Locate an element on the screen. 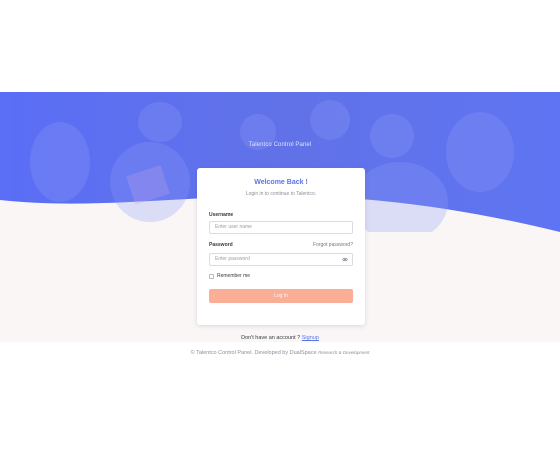 The image size is (560, 454). remember-me-label: Remember me is located at coordinates (234, 276).